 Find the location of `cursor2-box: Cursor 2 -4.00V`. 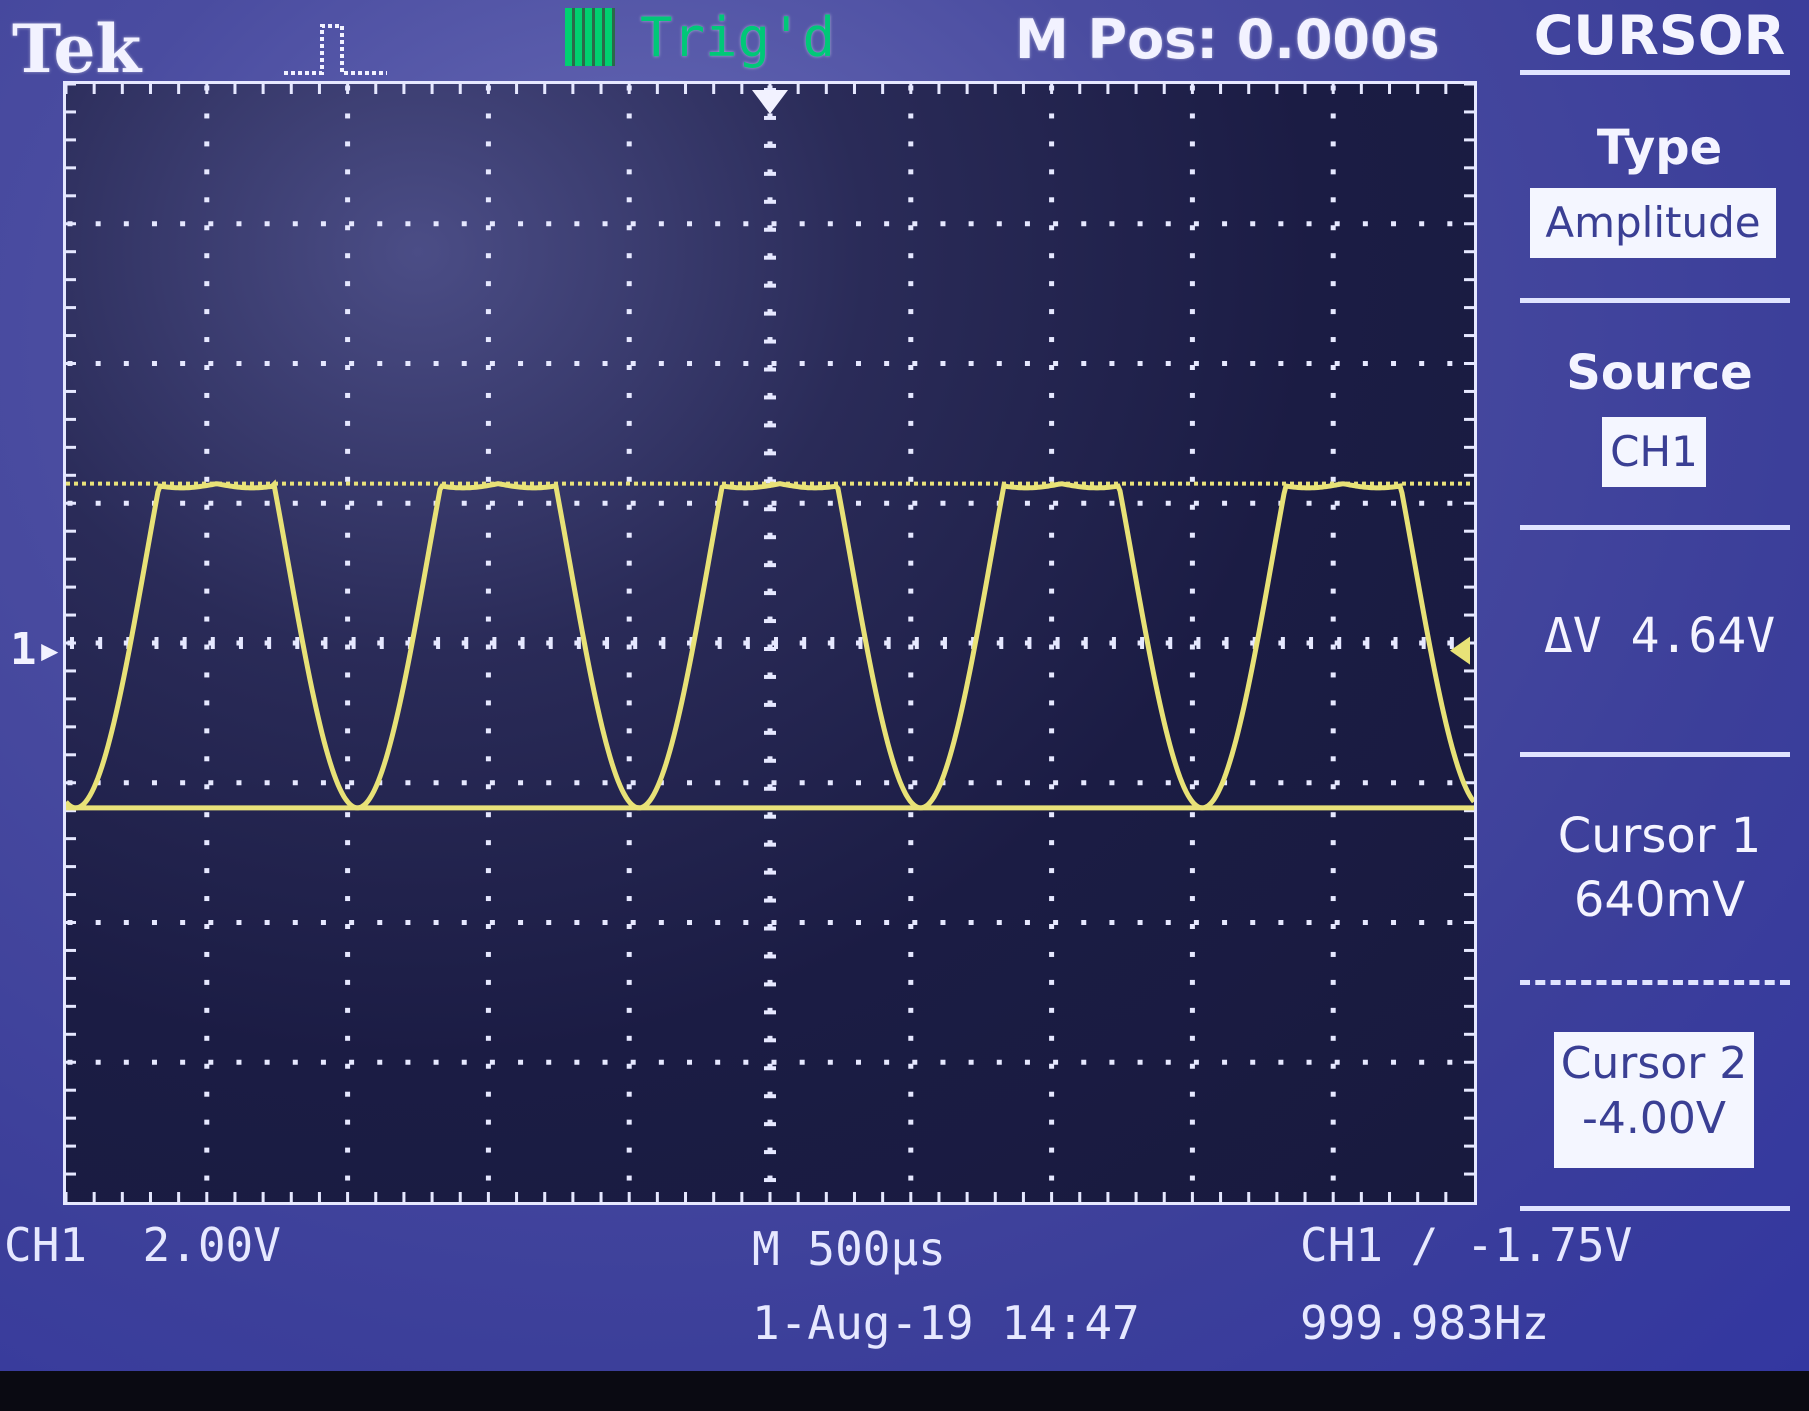

cursor2-box: Cursor 2 -4.00V is located at coordinates (1654, 1100).